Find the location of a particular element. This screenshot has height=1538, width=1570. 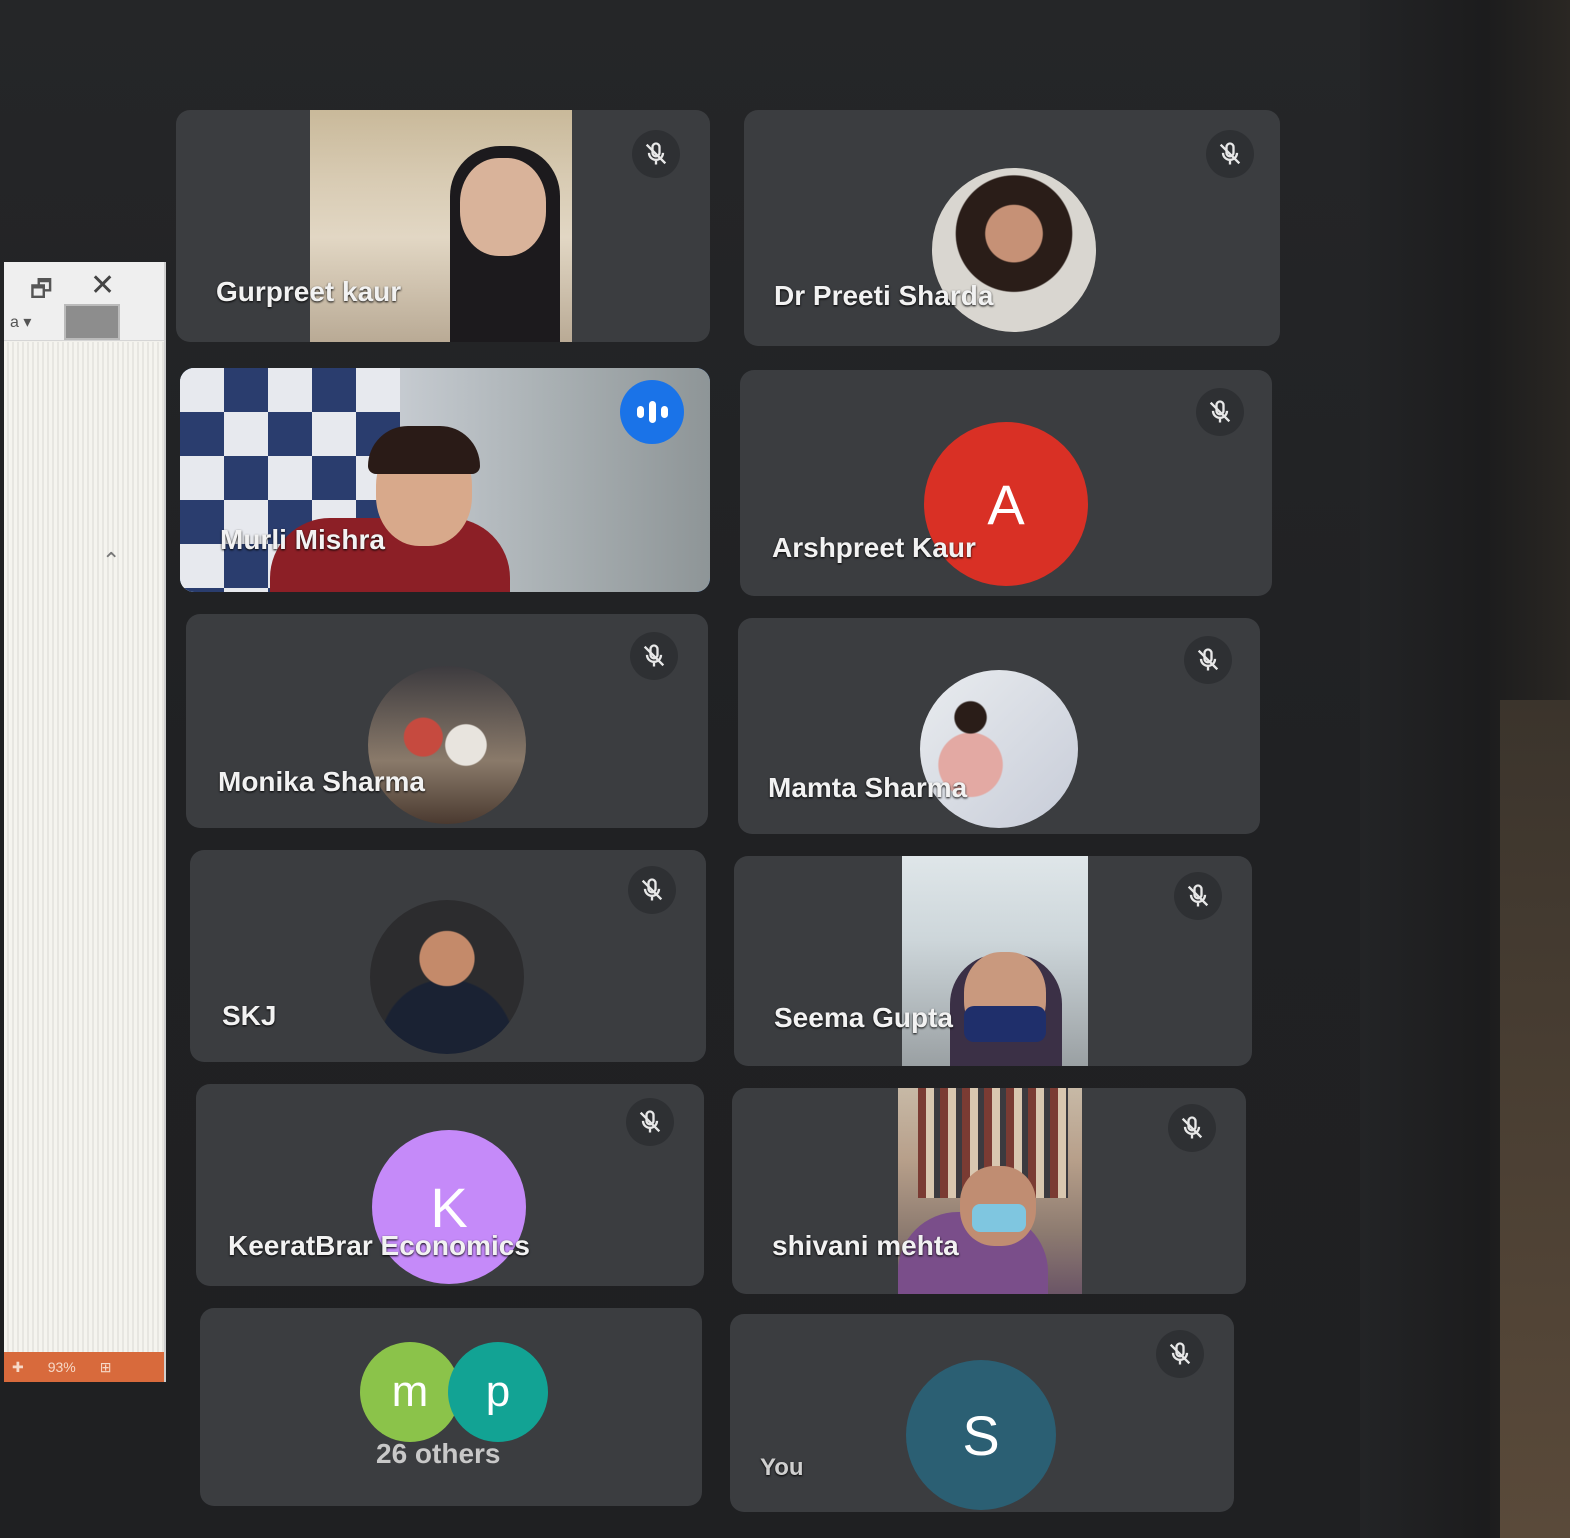

participant-name: You is located at coordinates (782, 1467).